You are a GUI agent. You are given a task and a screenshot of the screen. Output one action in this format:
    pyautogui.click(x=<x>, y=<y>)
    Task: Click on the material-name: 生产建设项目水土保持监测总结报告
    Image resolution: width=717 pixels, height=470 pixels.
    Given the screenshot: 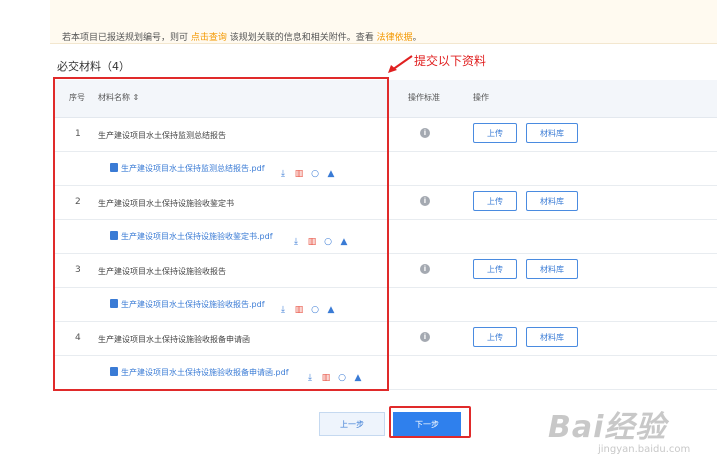 What is the action you would take?
    pyautogui.click(x=162, y=135)
    